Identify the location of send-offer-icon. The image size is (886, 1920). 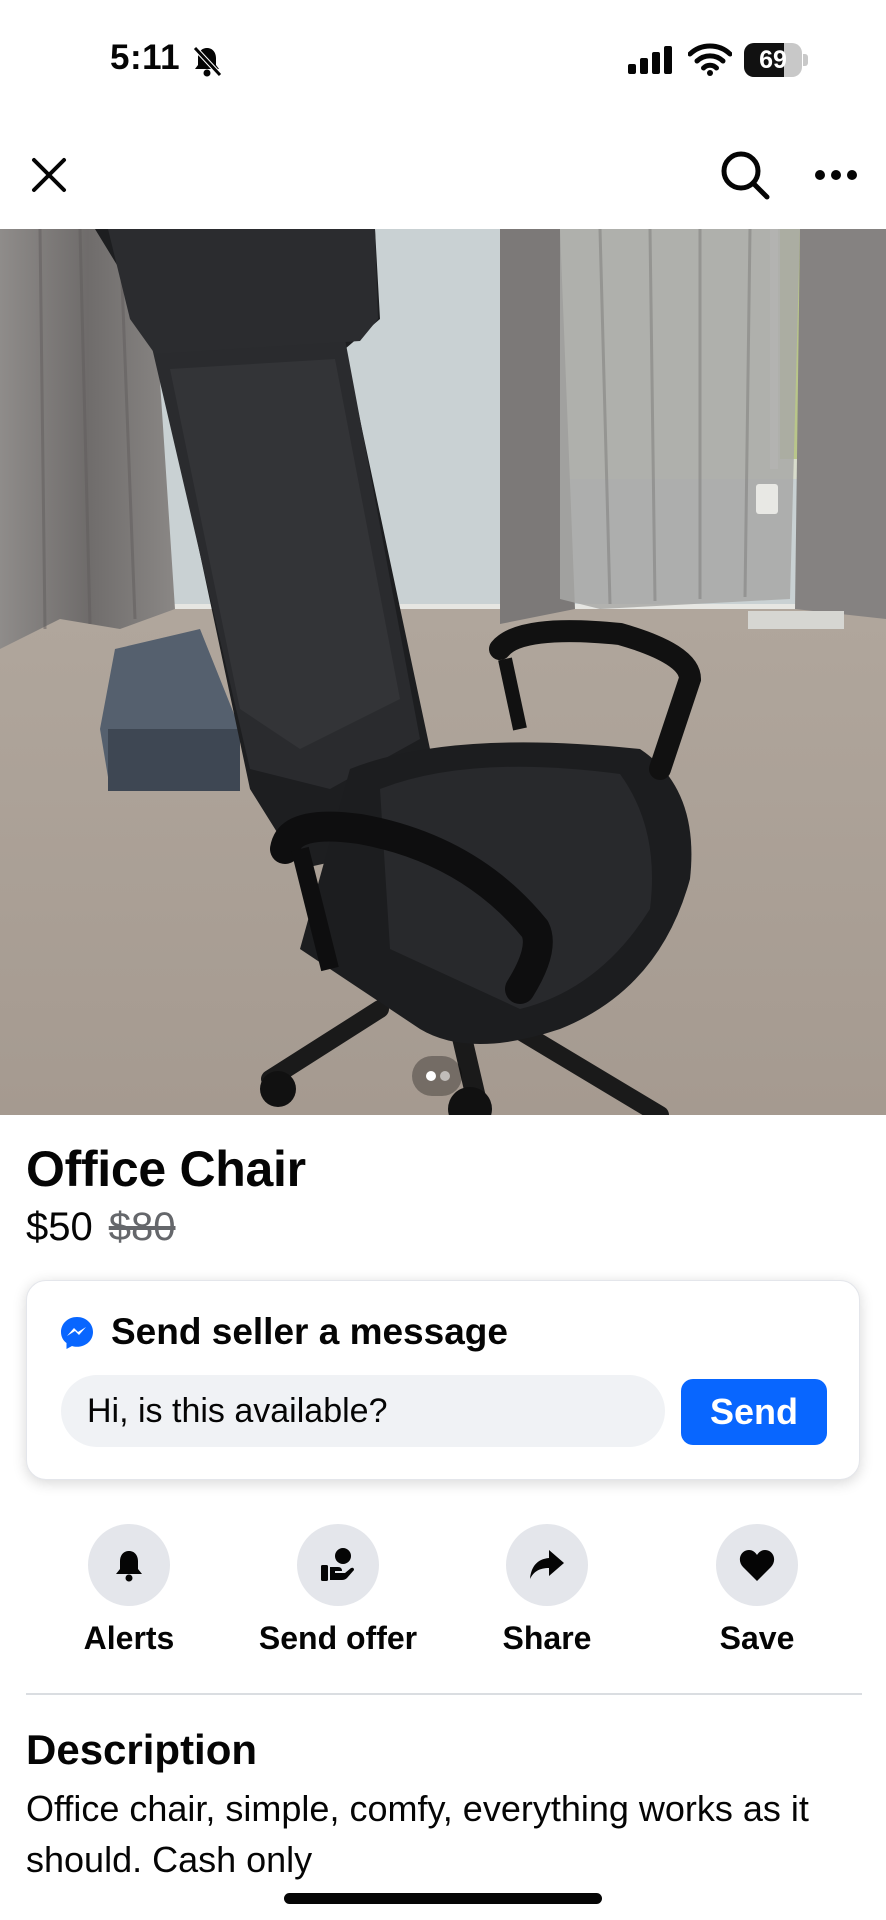
(337, 1564).